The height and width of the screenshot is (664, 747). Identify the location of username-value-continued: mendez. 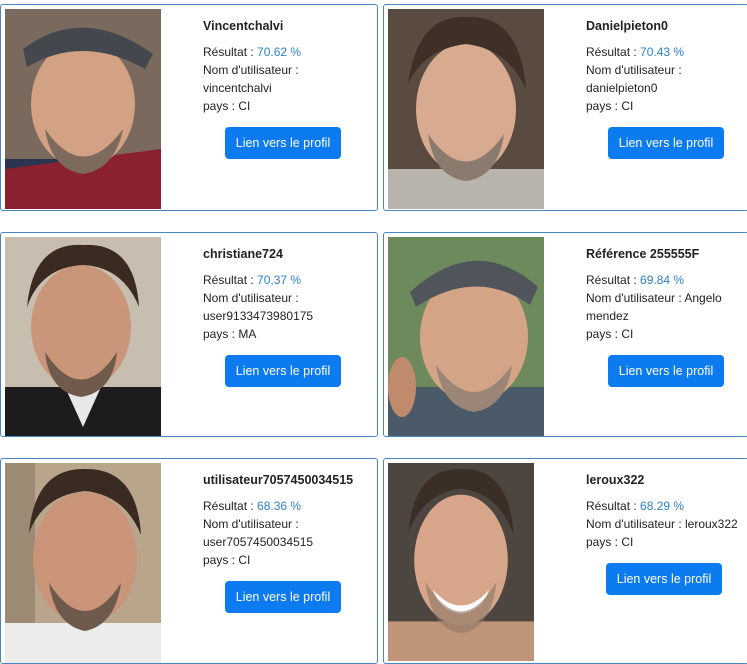
(607, 316).